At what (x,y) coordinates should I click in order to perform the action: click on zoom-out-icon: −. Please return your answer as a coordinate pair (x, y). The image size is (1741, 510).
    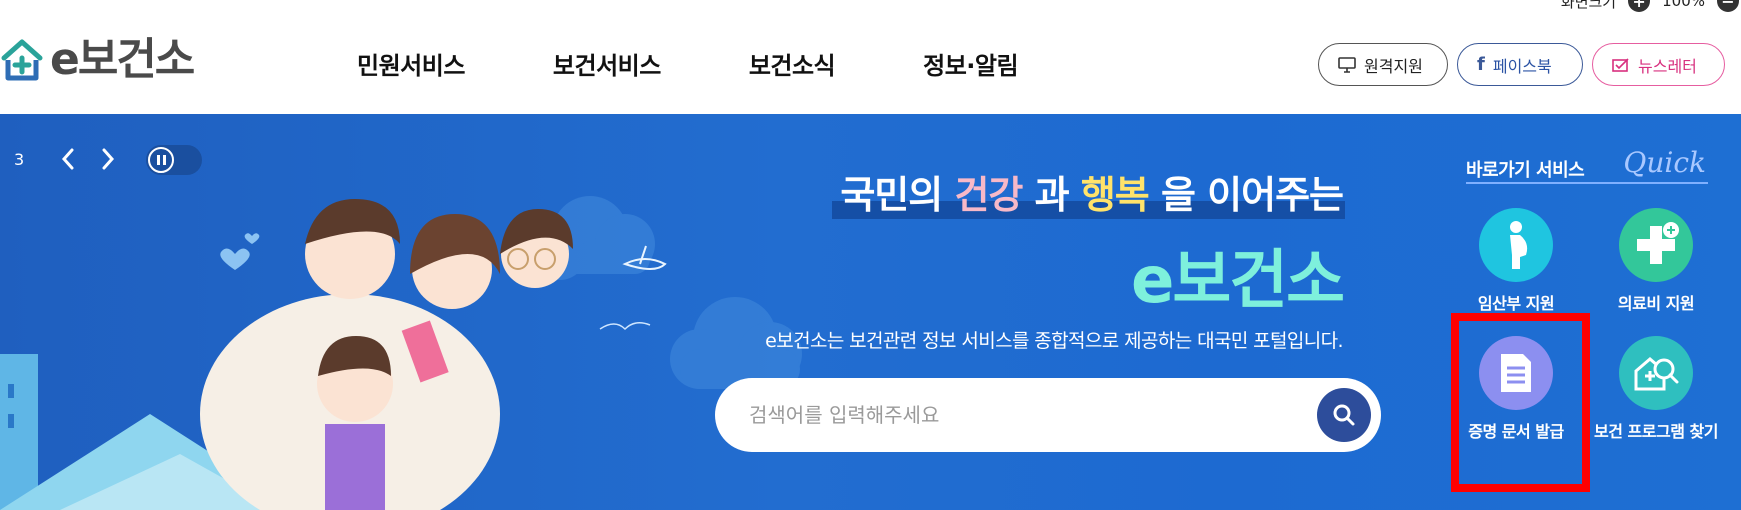
    Looking at the image, I should click on (1728, 6).